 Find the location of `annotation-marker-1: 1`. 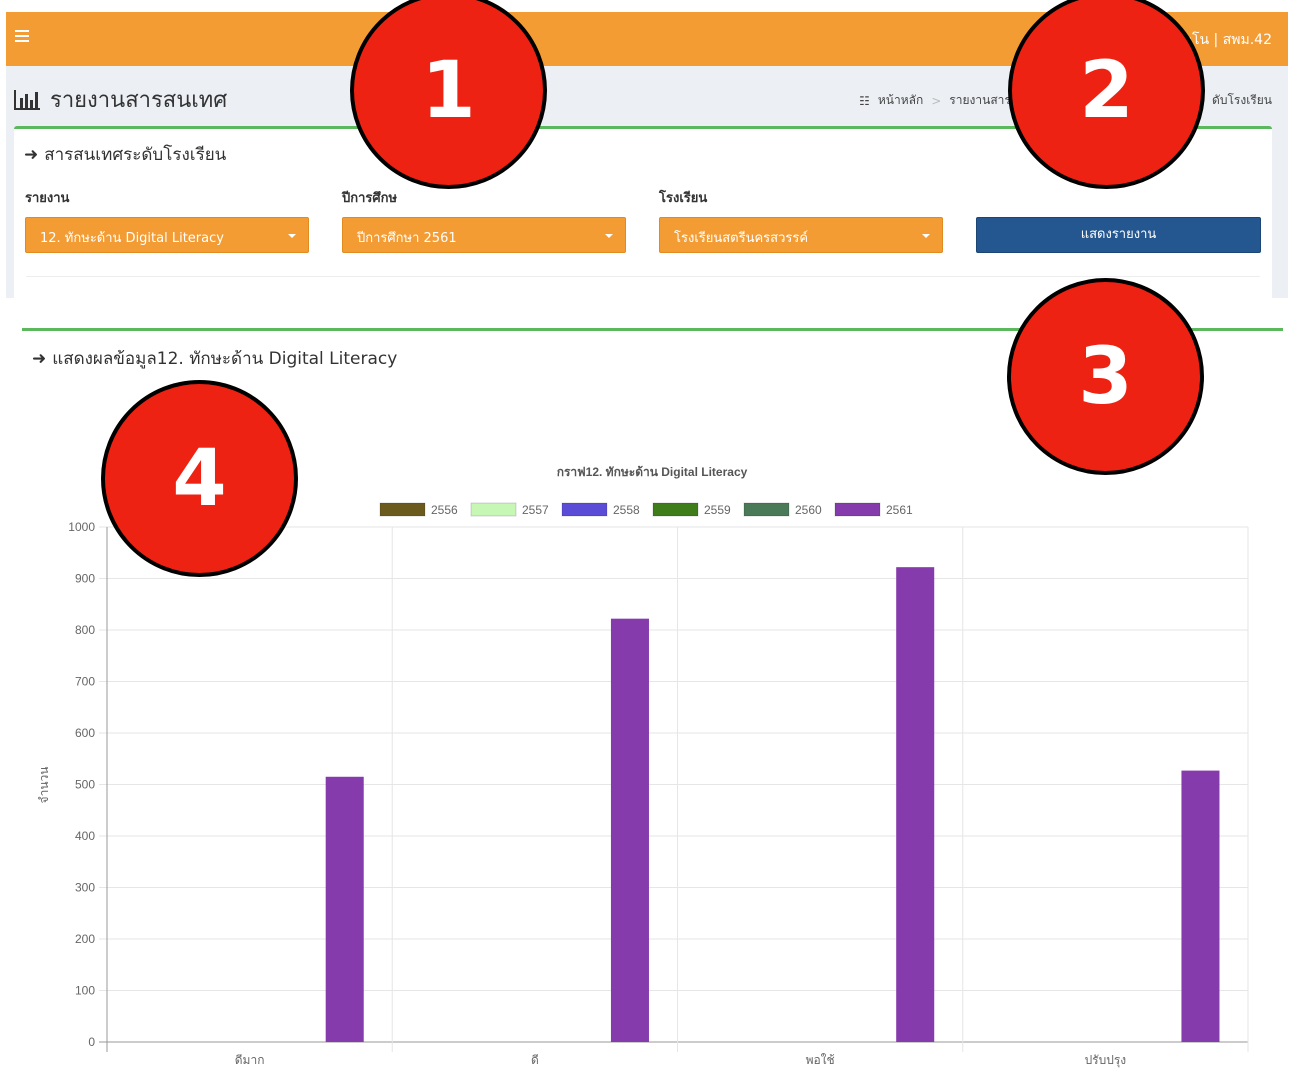

annotation-marker-1: 1 is located at coordinates (448, 94).